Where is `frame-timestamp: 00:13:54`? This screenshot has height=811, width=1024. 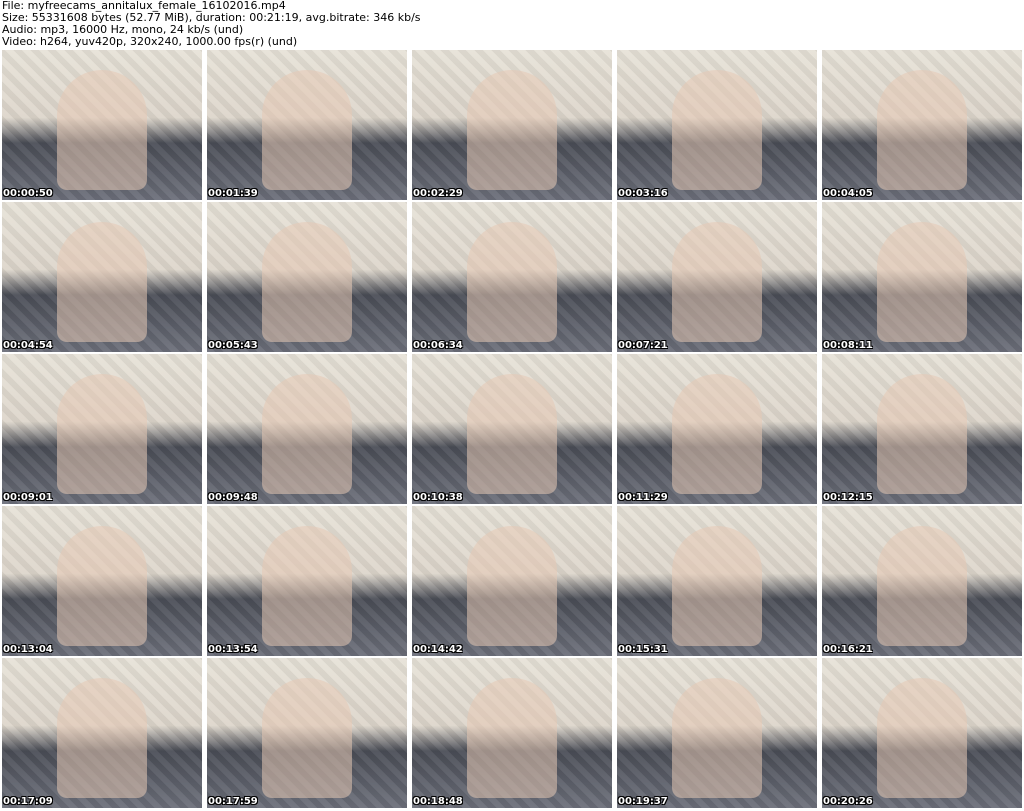 frame-timestamp: 00:13:54 is located at coordinates (233, 649).